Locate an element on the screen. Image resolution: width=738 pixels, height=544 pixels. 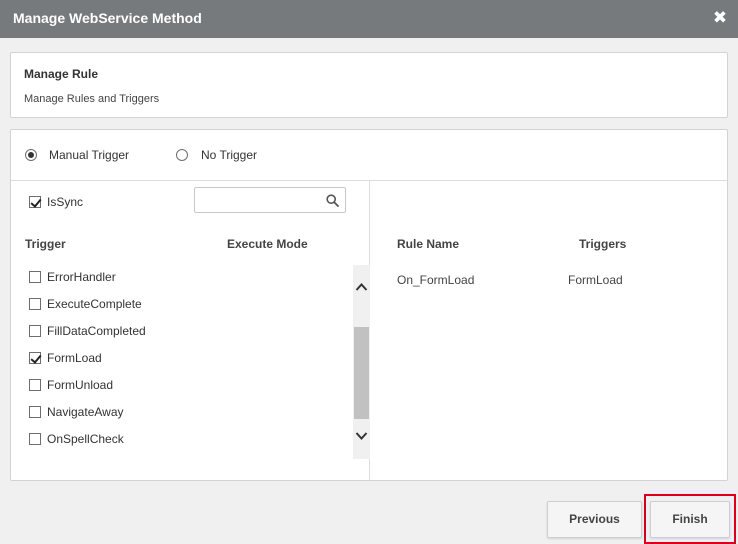
scrollbar-thumb is located at coordinates (361, 373).